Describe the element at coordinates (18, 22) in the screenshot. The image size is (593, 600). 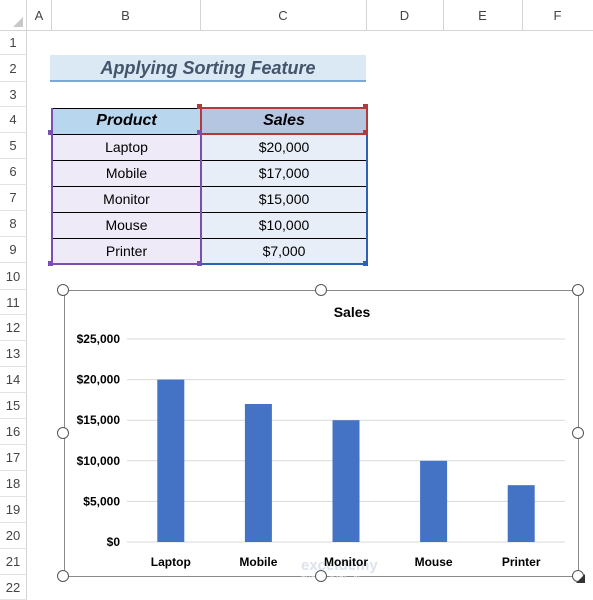
I see `select-all-triangle-icon` at that location.